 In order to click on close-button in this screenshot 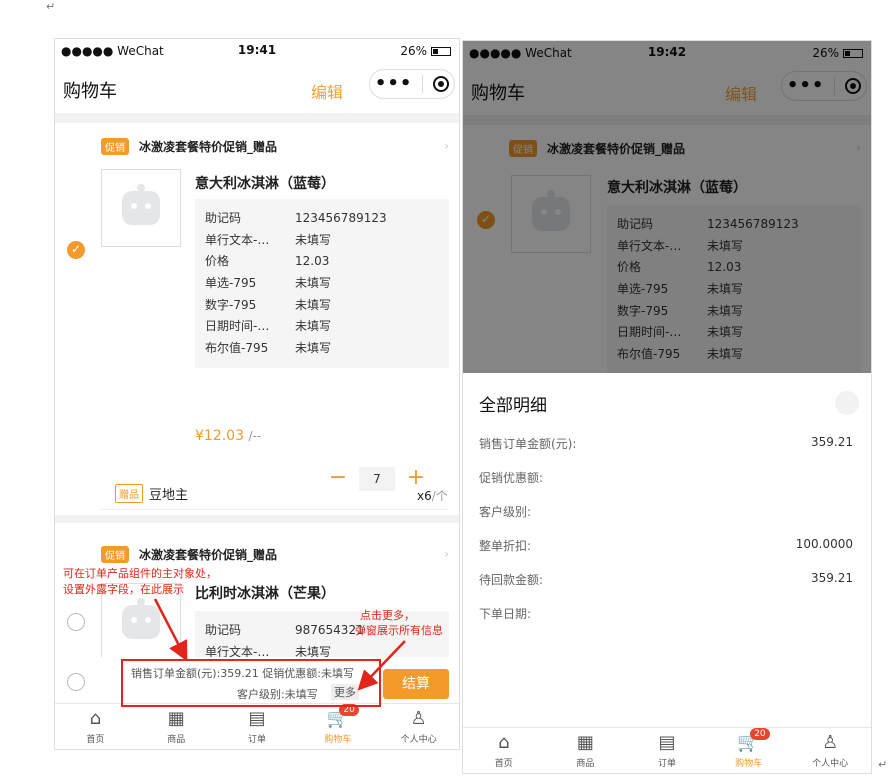, I will do `click(847, 403)`.